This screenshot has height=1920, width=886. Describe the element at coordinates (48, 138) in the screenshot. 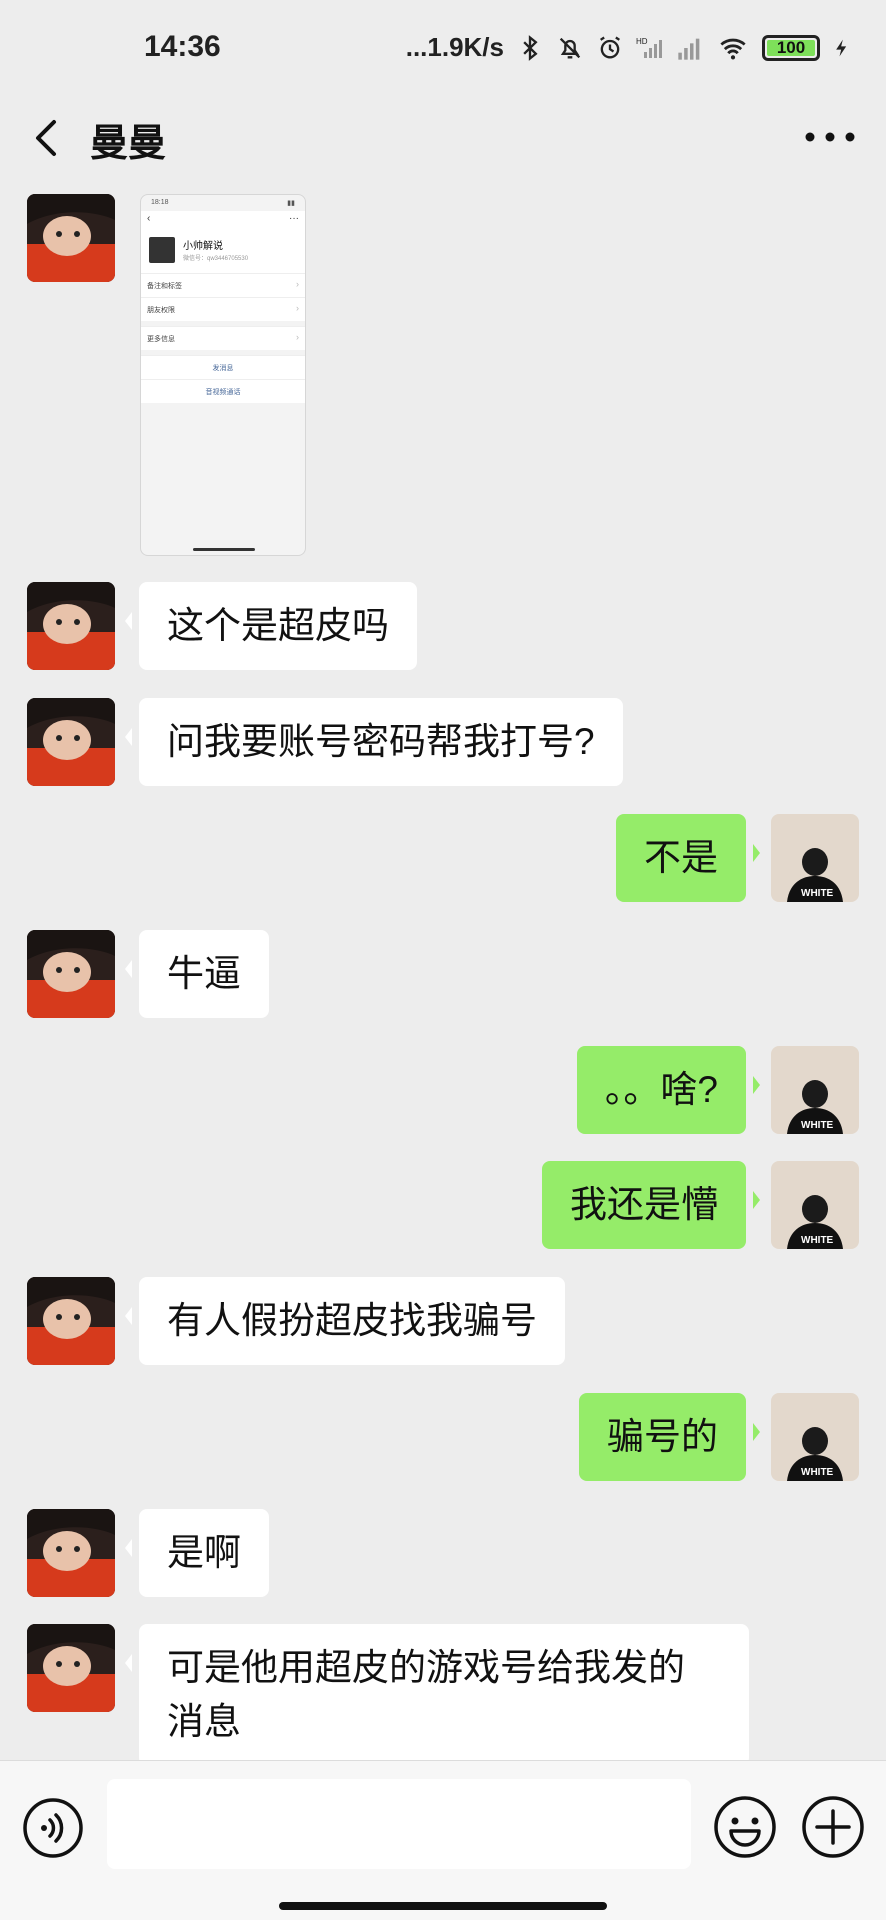

I see `chevron-left-icon` at that location.